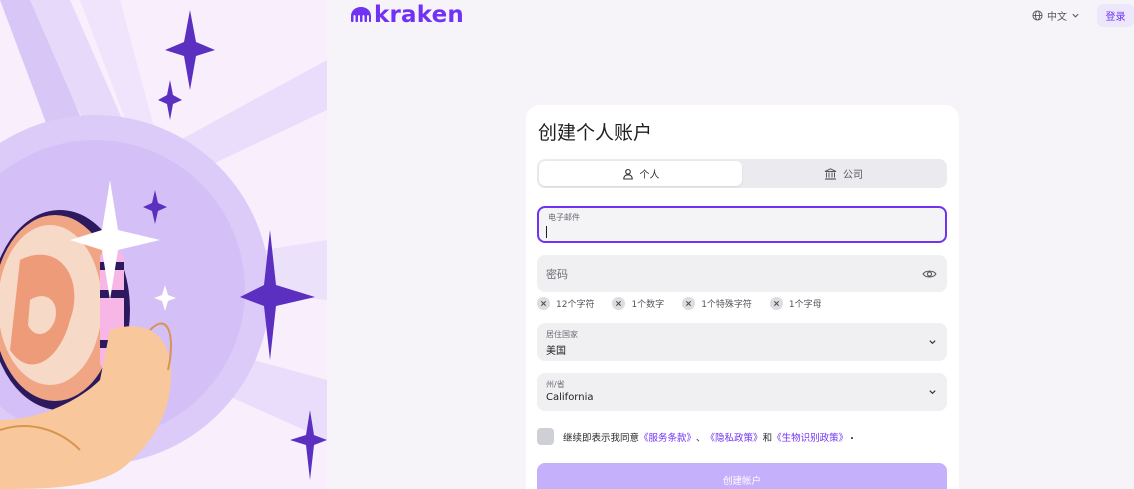 This screenshot has width=1134, height=489. I want to click on tab-business-label: 公司, so click(853, 175).